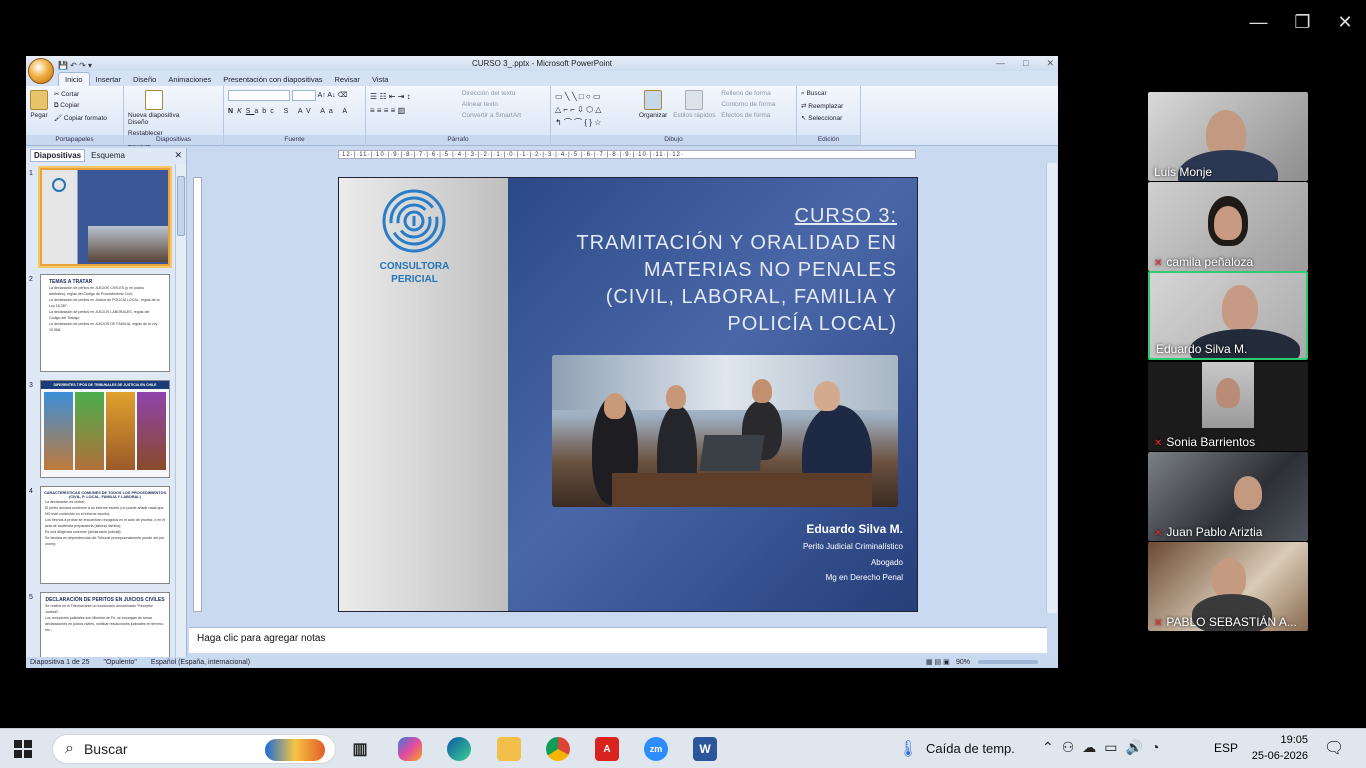 This screenshot has height=768, width=1366. I want to click on author-line: Perito Judicial Criminalístico, so click(852, 546).